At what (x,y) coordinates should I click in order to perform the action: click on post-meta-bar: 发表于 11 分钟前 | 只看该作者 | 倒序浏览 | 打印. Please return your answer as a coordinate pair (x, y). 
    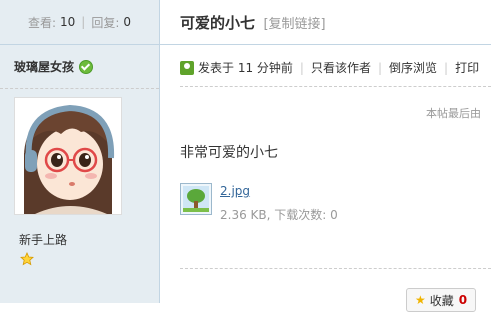
    Looking at the image, I should click on (329, 67).